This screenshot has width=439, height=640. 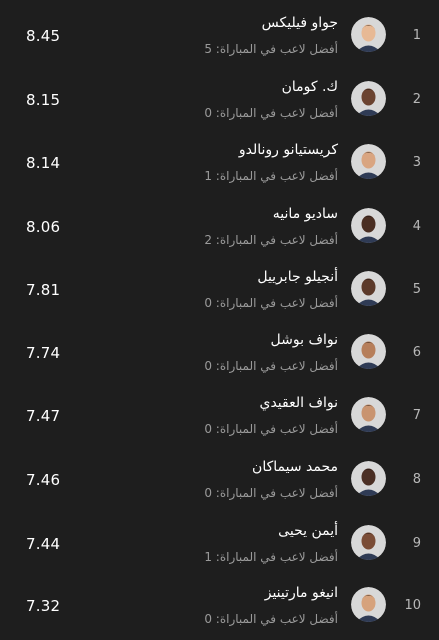 What do you see at coordinates (43, 353) in the screenshot?
I see `player-rating: 7.74` at bounding box center [43, 353].